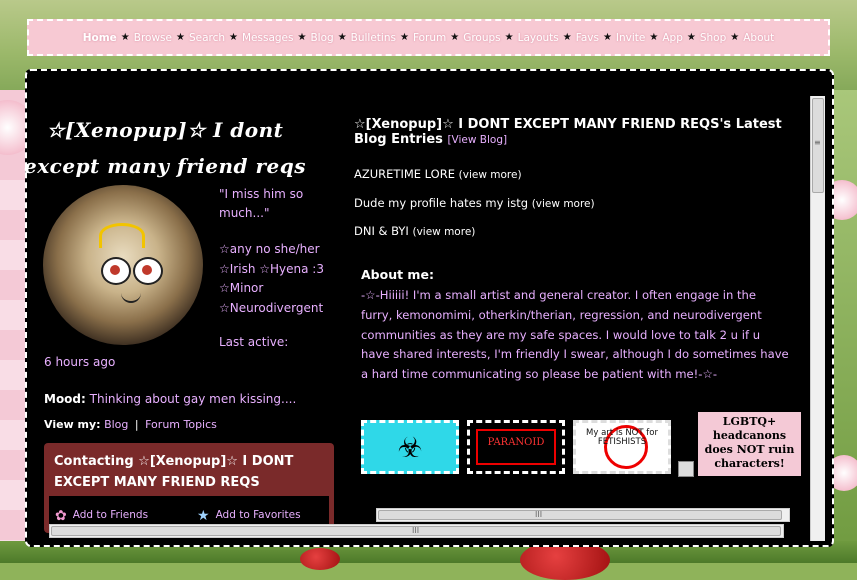 The height and width of the screenshot is (580, 857). I want to click on profile-quote: "I miss him so much...", so click(261, 203).